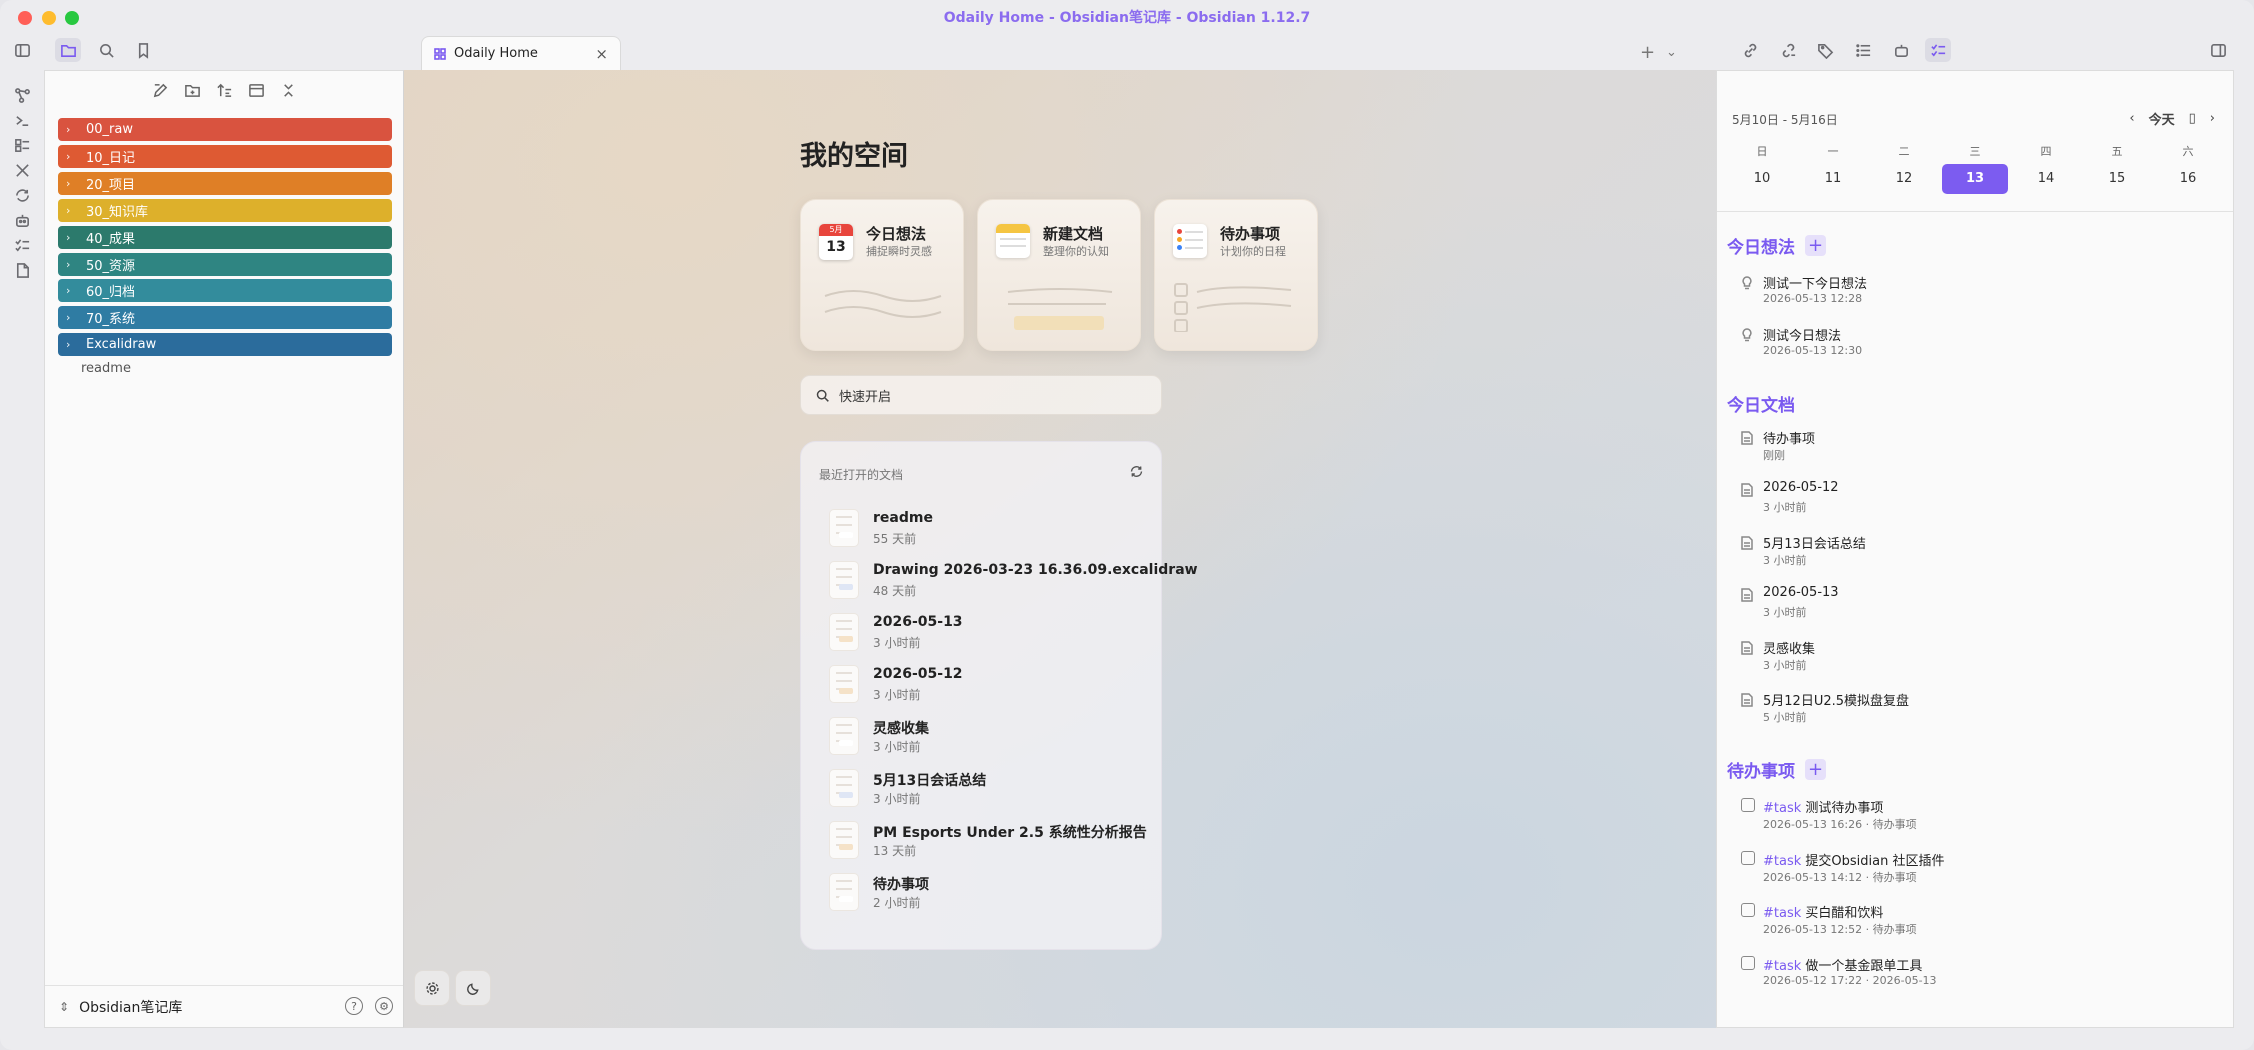 The image size is (2254, 1050). What do you see at coordinates (225, 210) in the screenshot?
I see `folder-item: › 30_知识库` at bounding box center [225, 210].